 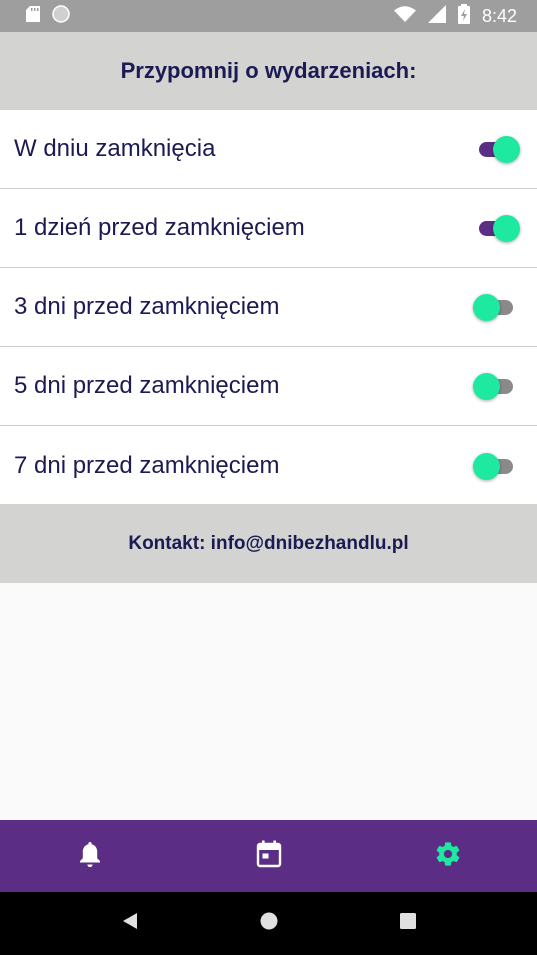 I want to click on status-bar: 8:42, so click(x=268, y=16).